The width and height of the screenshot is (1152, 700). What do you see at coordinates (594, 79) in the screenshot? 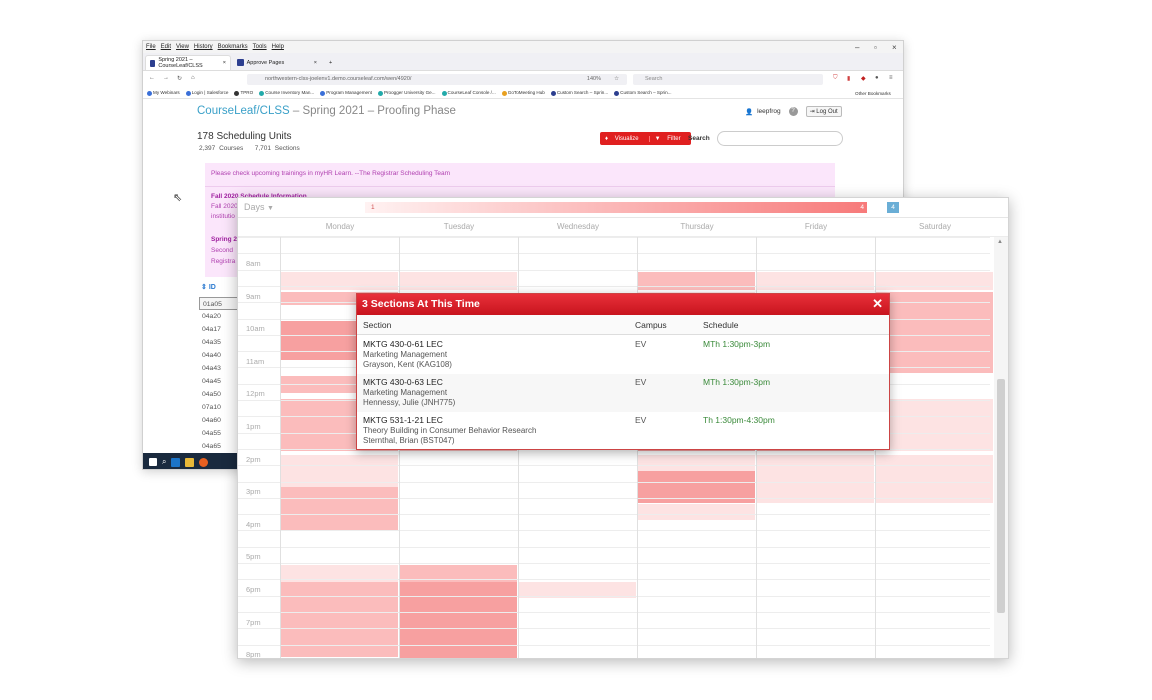
I see `zoom-level: 140%` at bounding box center [594, 79].